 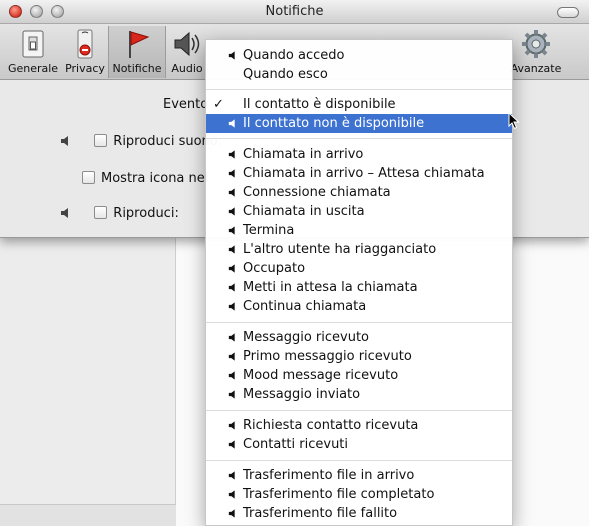 I want to click on flag-icon, so click(x=139, y=44).